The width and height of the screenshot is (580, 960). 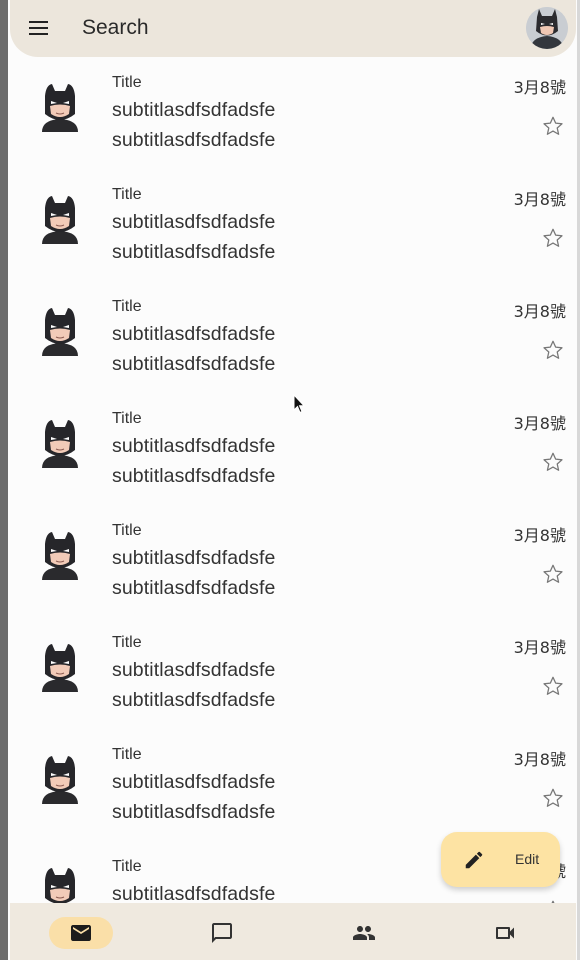 What do you see at coordinates (39, 28) in the screenshot?
I see `menu-icon` at bounding box center [39, 28].